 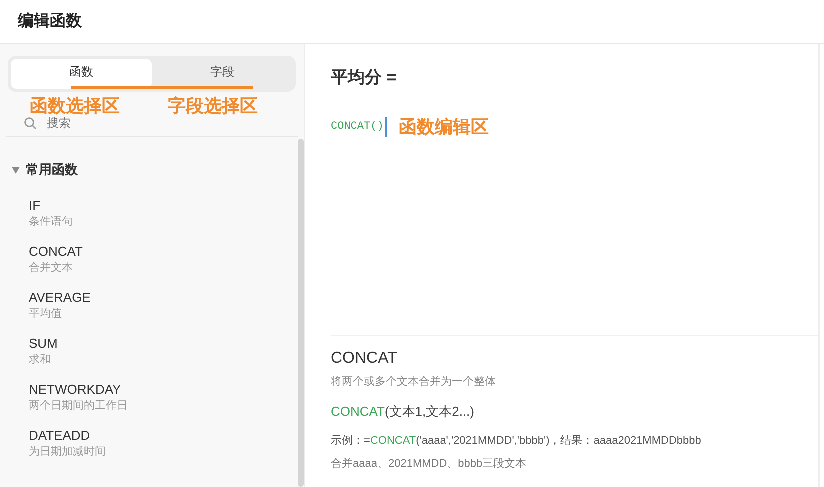 I want to click on scrollbar, so click(x=301, y=313).